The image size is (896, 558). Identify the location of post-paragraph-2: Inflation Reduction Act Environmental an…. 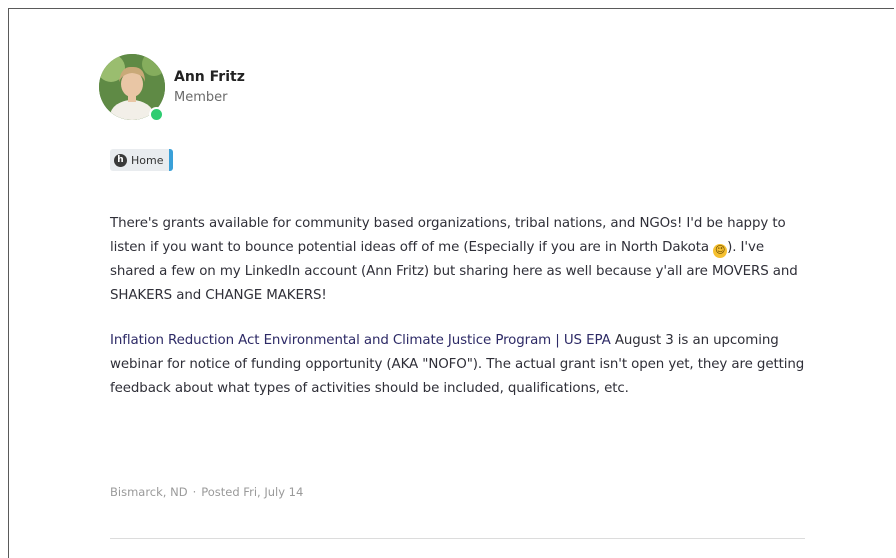
(460, 365).